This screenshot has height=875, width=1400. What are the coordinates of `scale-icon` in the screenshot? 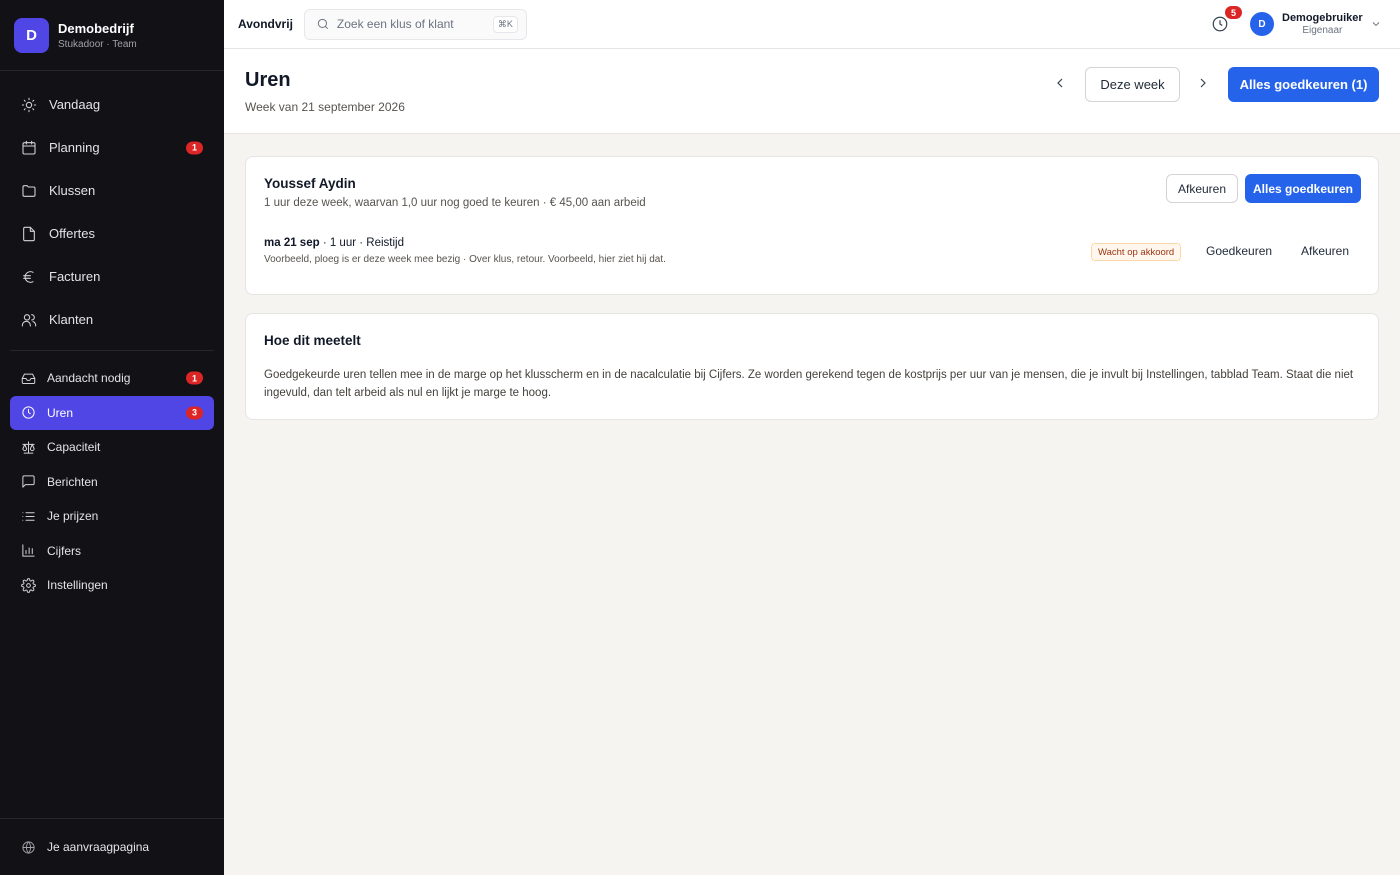 It's located at (28, 447).